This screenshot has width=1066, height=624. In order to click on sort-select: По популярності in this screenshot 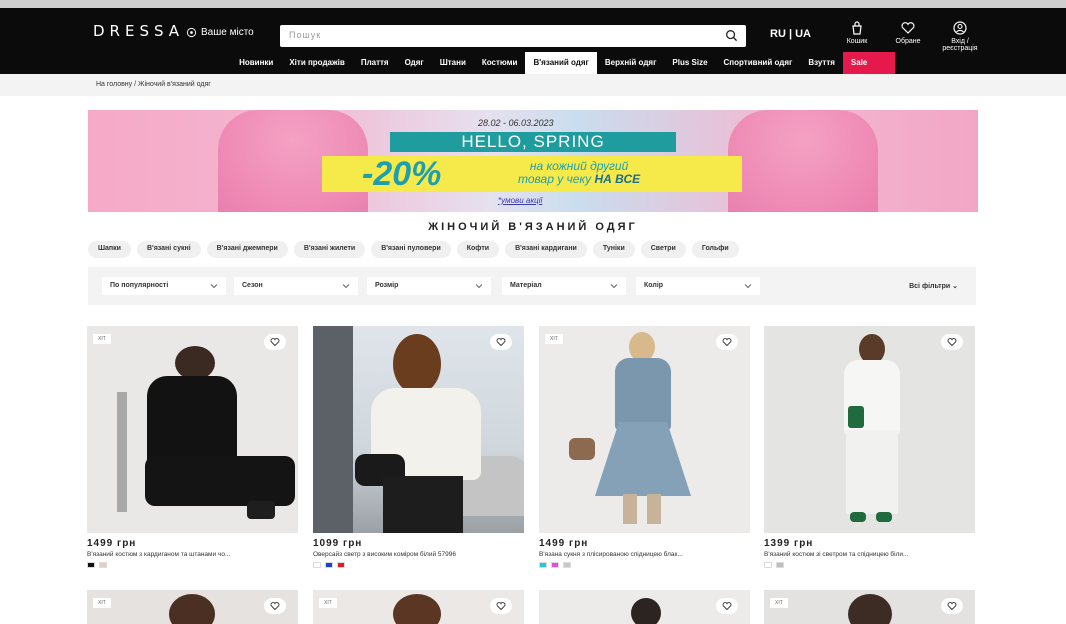, I will do `click(164, 286)`.